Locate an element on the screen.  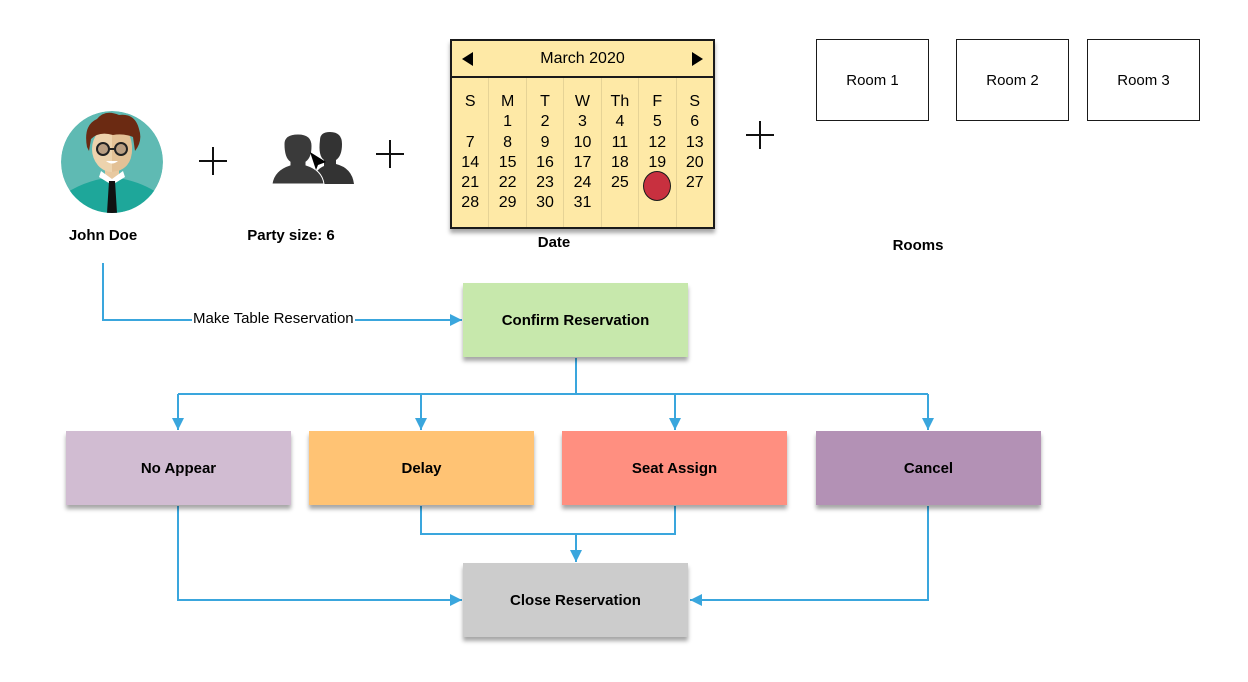
calendar-month-label: March 2020 is located at coordinates (582, 58).